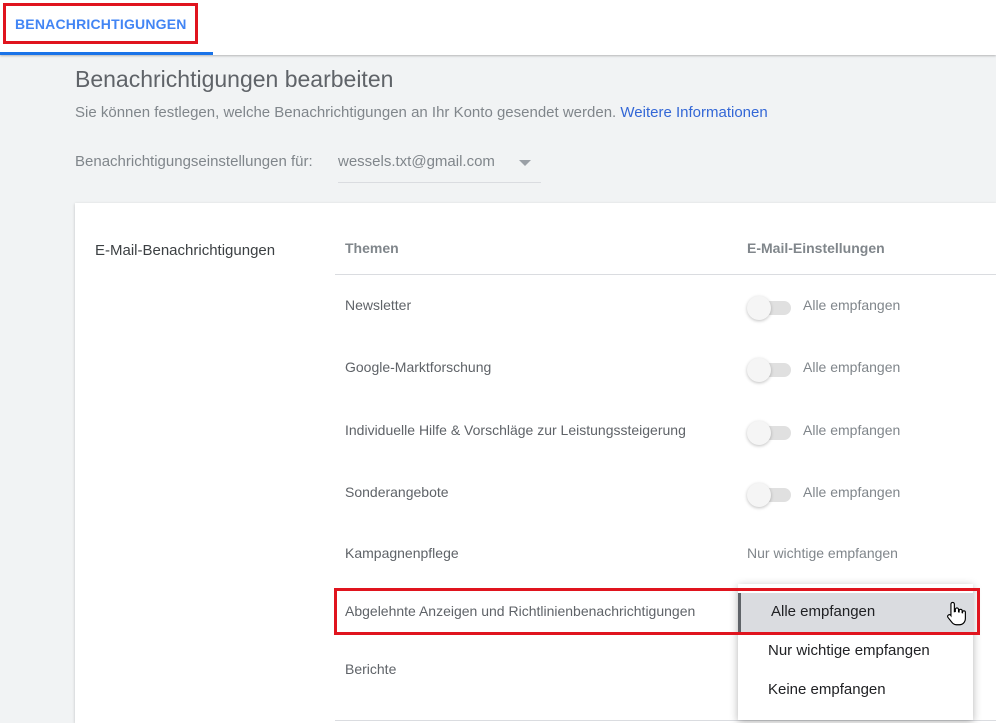  What do you see at coordinates (816, 248) in the screenshot?
I see `column-header-email-settings: E-Mail-Einstellungen` at bounding box center [816, 248].